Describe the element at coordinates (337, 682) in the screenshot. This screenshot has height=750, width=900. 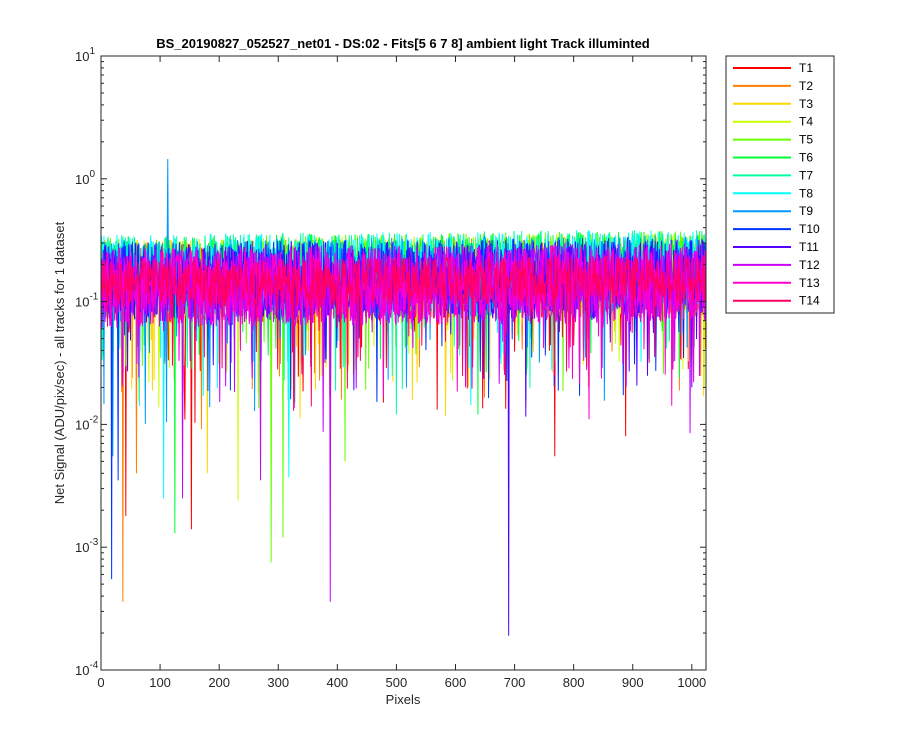
I see `x-tick-label: 400` at that location.